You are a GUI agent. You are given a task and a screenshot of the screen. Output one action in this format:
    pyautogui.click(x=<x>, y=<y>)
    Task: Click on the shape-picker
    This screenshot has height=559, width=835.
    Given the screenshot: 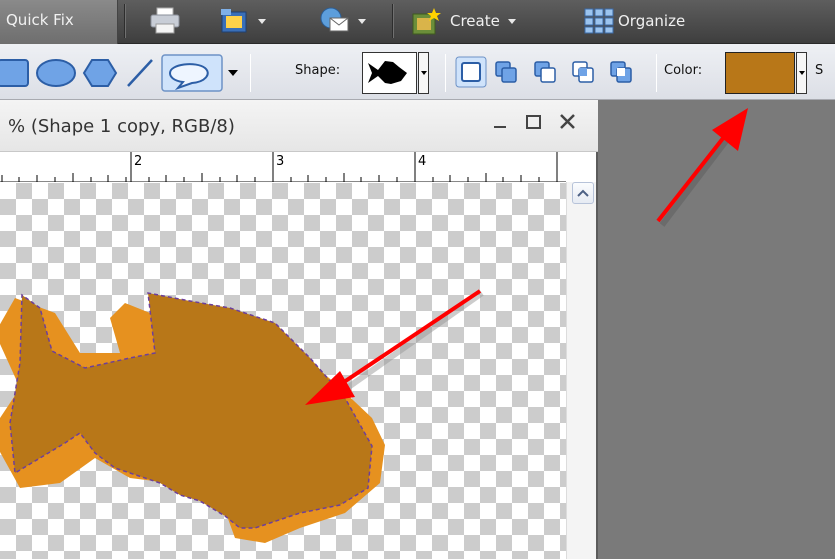 What is the action you would take?
    pyautogui.click(x=389, y=73)
    